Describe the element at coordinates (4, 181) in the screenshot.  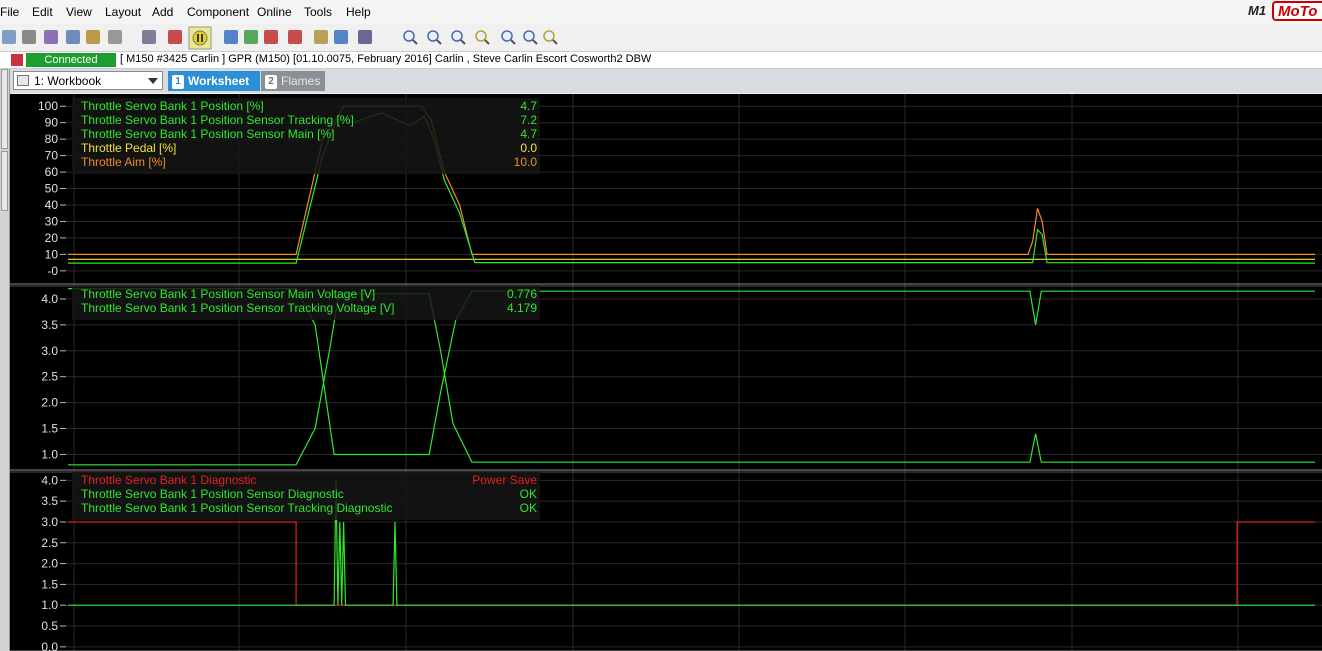
I see `side-tab-layouts` at that location.